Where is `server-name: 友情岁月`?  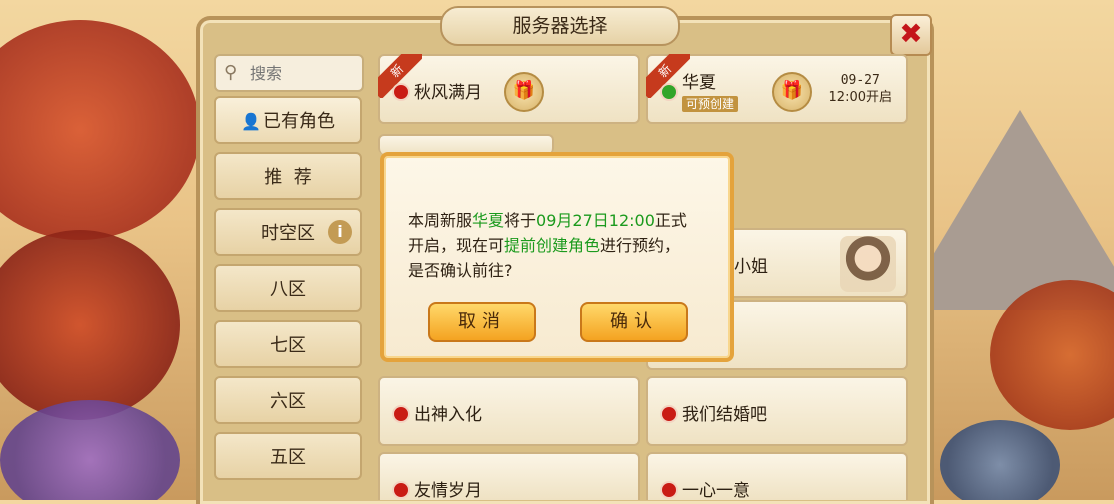 server-name: 友情岁月 is located at coordinates (448, 491).